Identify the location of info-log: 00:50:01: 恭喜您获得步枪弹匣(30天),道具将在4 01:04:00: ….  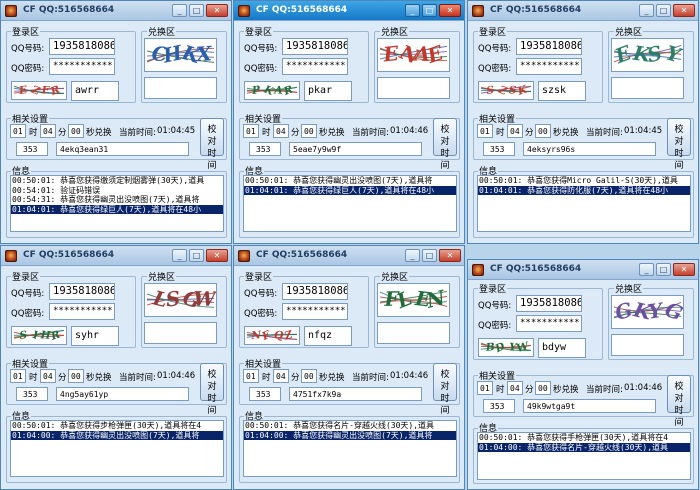
(117, 448).